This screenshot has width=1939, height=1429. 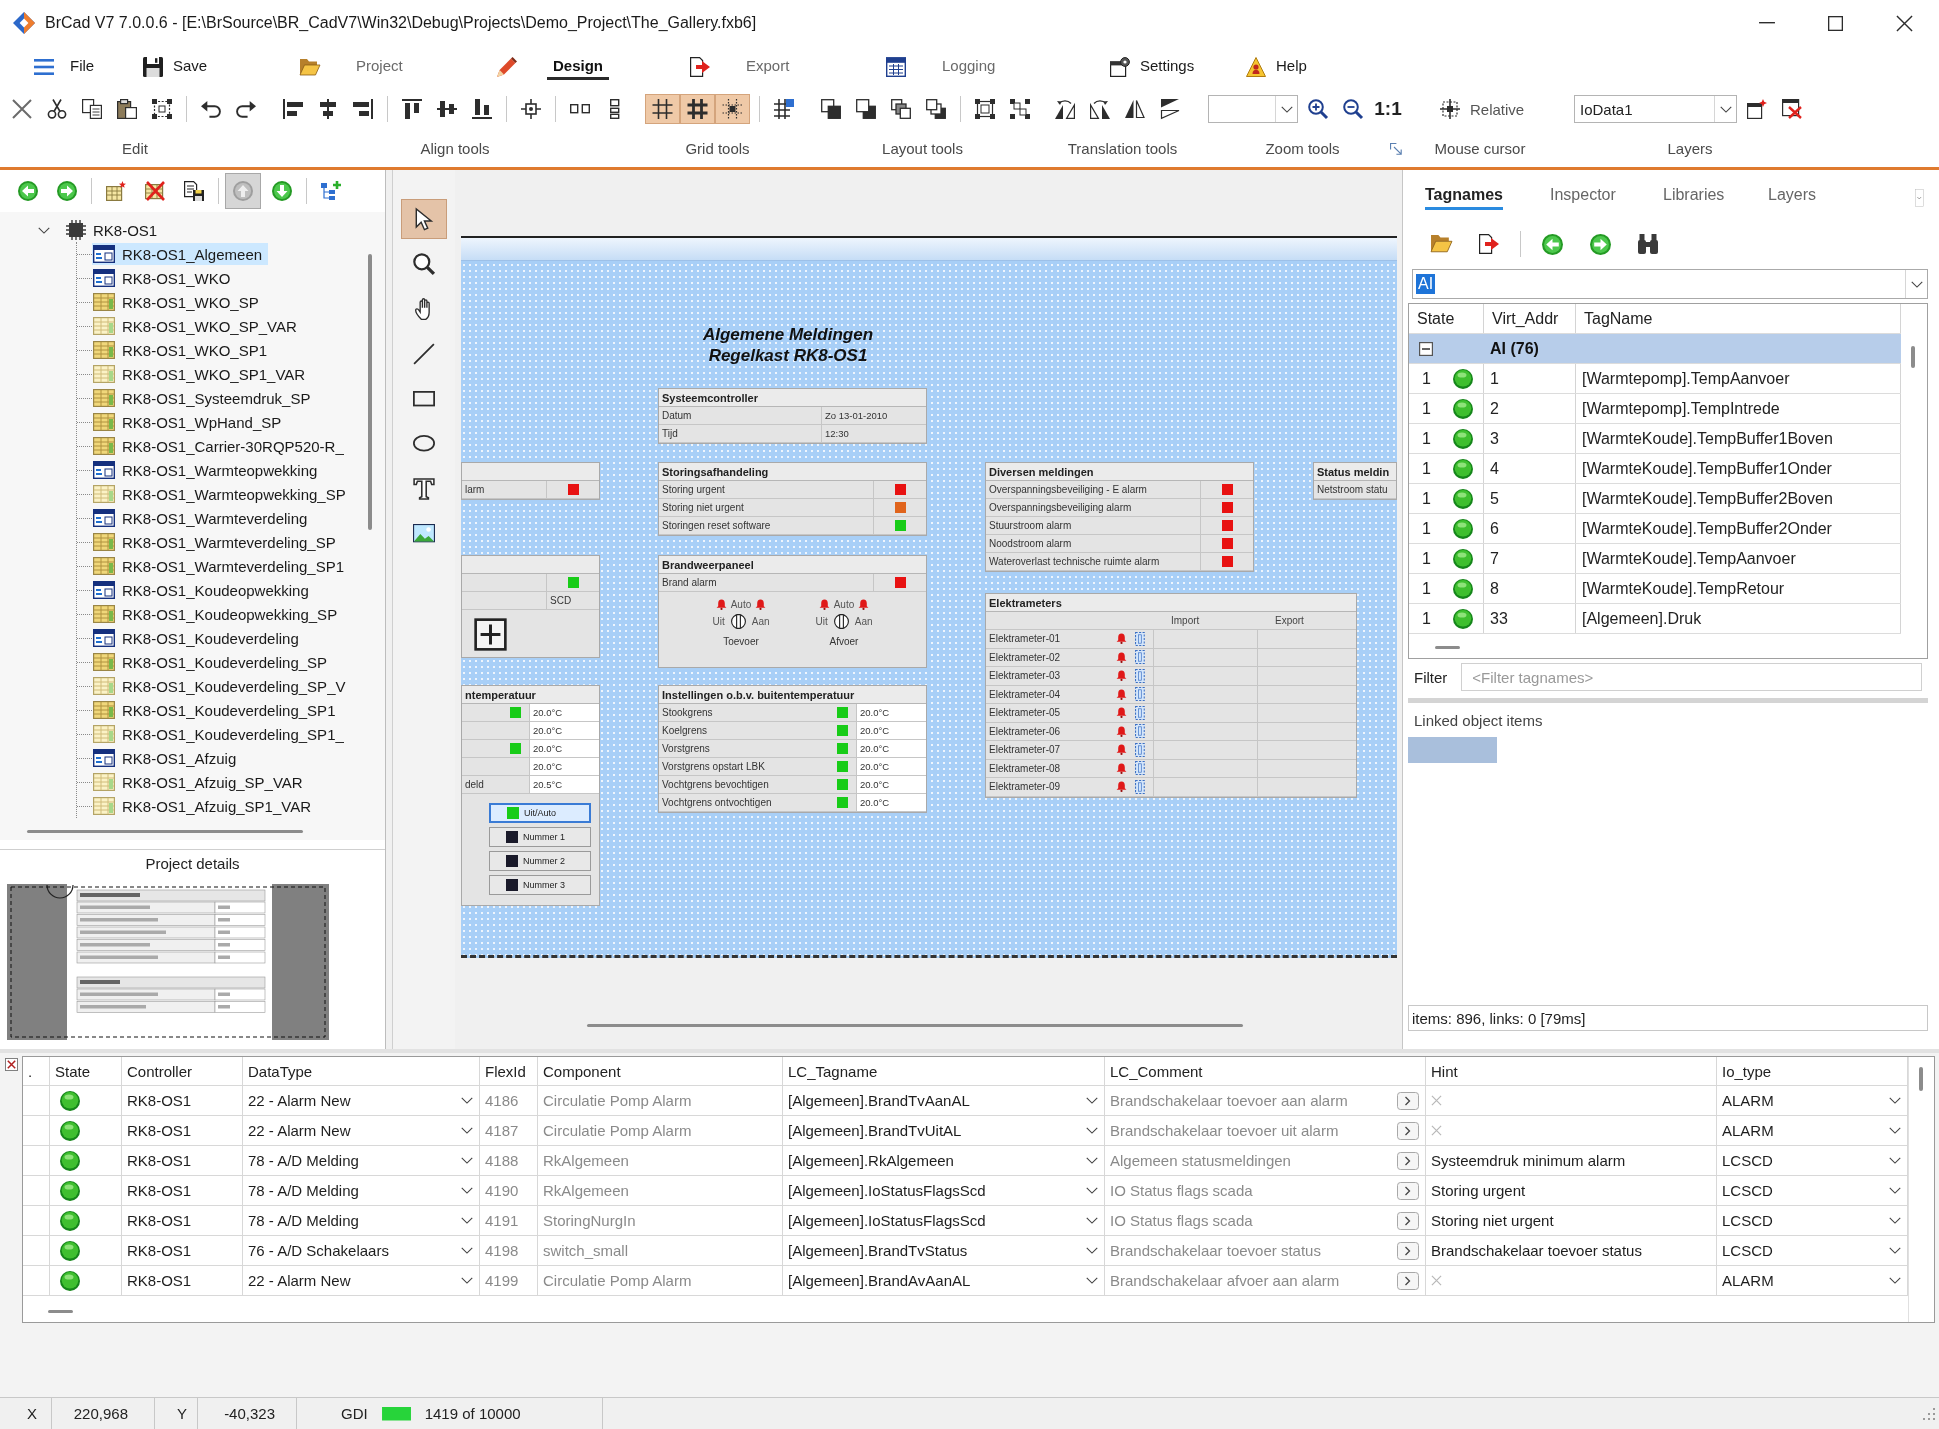 What do you see at coordinates (660, 1071) in the screenshot?
I see `column-header: Component` at bounding box center [660, 1071].